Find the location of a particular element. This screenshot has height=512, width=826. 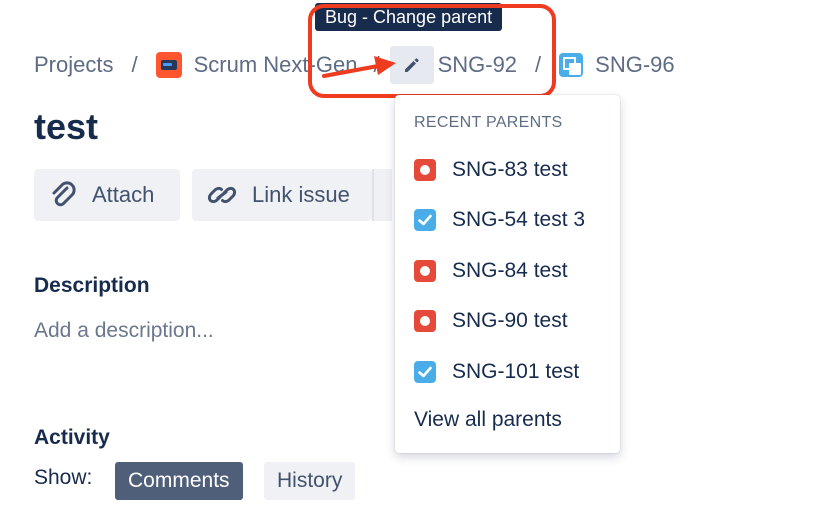

parent-option: SNG-54 test 3 is located at coordinates (499, 220).